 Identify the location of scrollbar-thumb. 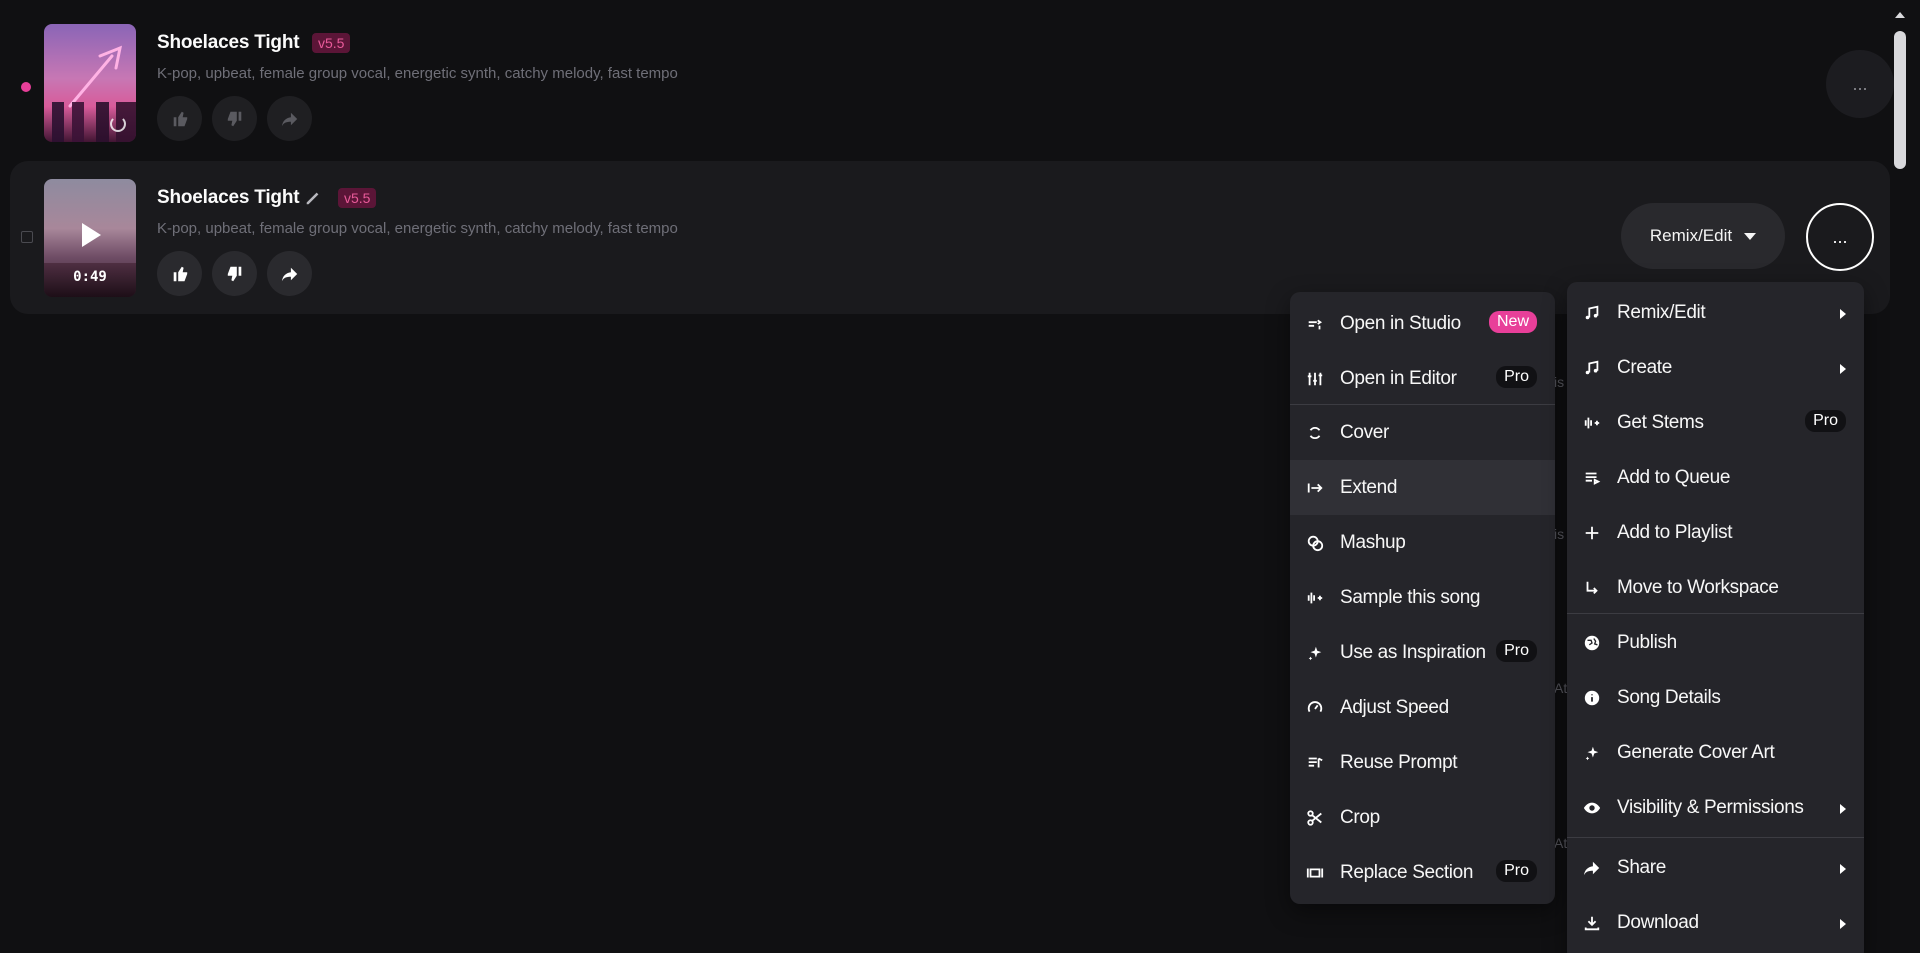
(1900, 100).